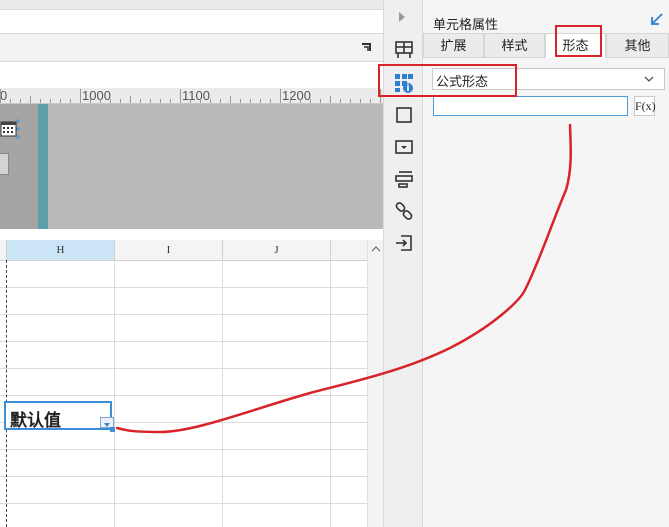  What do you see at coordinates (277, 250) in the screenshot?
I see `column-header-j: J` at bounding box center [277, 250].